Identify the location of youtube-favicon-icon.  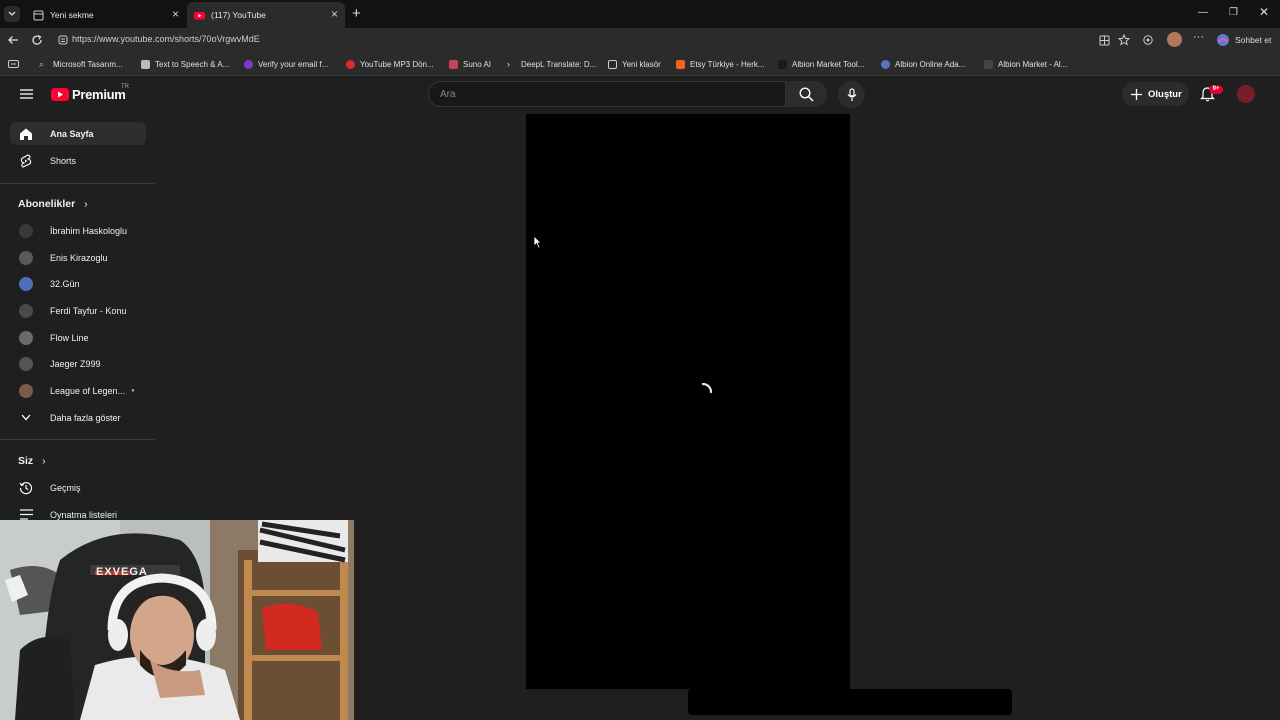
(199, 15).